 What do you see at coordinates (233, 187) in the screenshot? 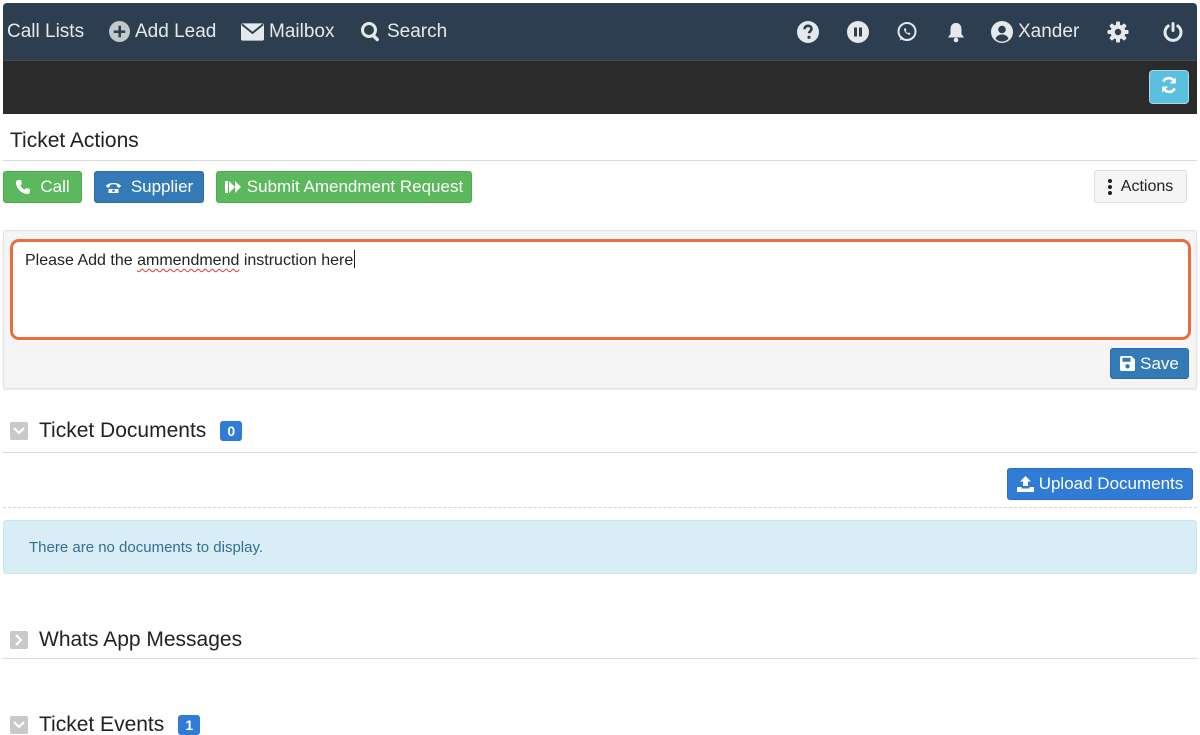
I see `fast-forward-icon` at bounding box center [233, 187].